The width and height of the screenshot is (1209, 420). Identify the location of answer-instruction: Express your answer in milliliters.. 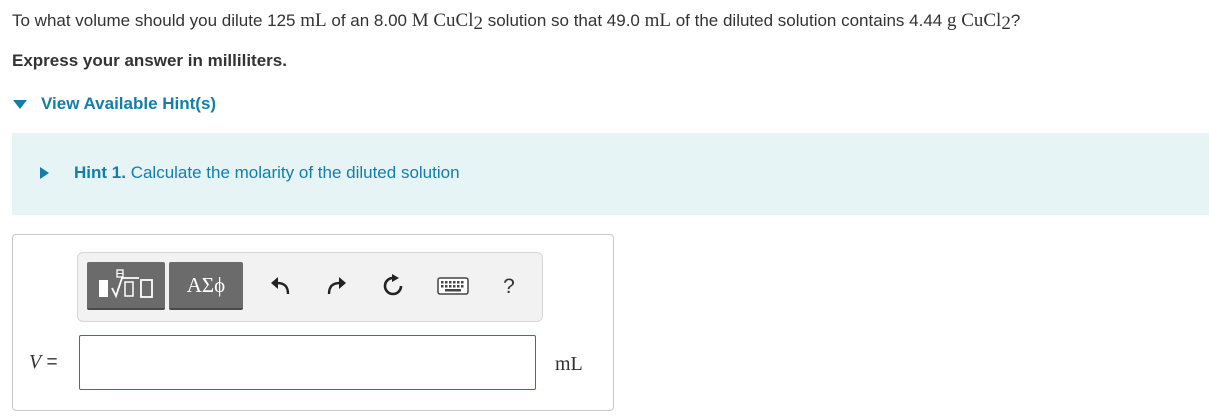
(149, 60).